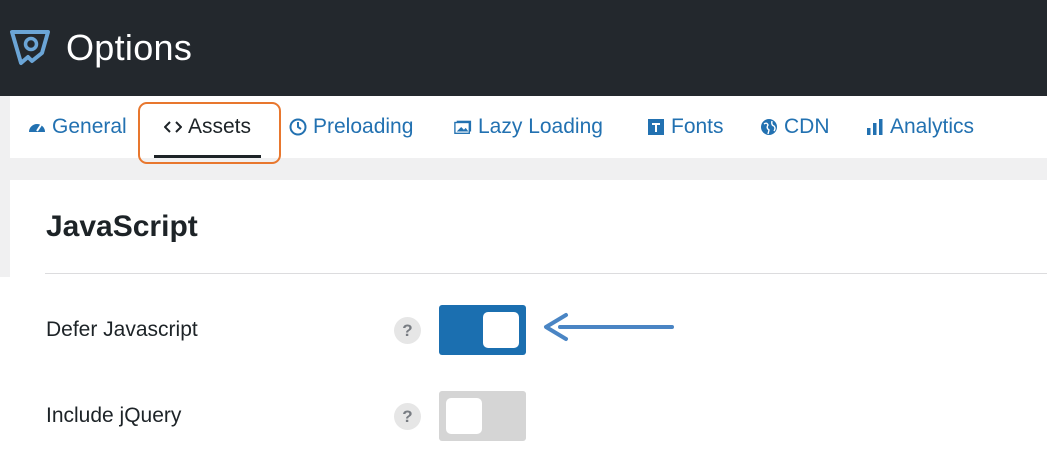 This screenshot has height=465, width=1047. Describe the element at coordinates (37, 127) in the screenshot. I see `dashboard-icon` at that location.